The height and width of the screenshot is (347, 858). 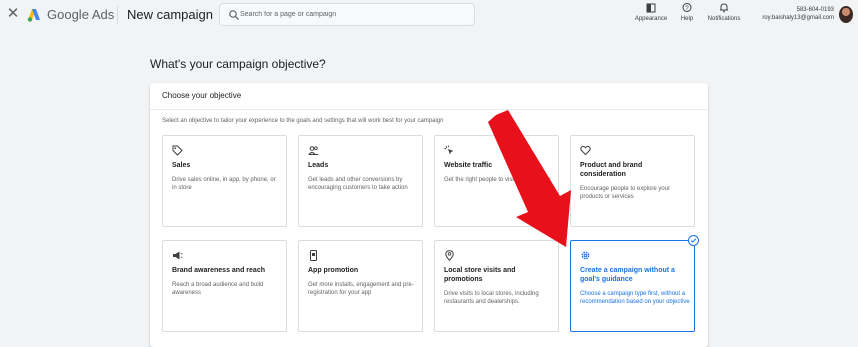 I want to click on avatar, so click(x=846, y=14).